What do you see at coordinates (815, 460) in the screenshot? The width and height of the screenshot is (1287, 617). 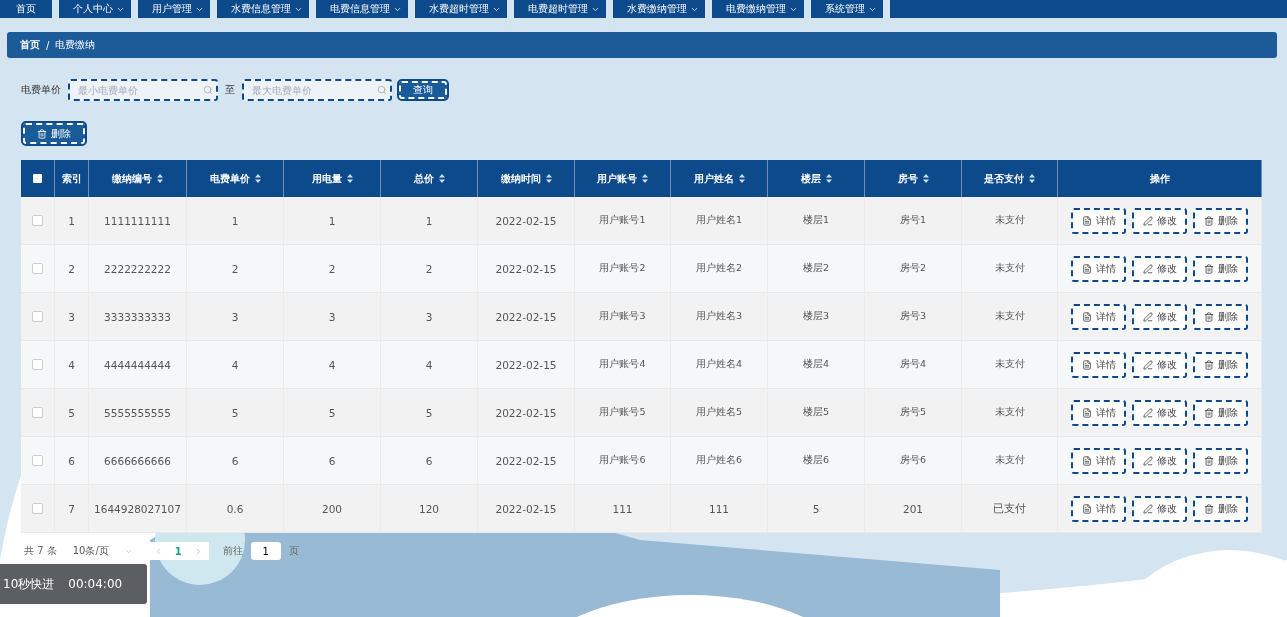 I see `table-cell: 楼层6` at bounding box center [815, 460].